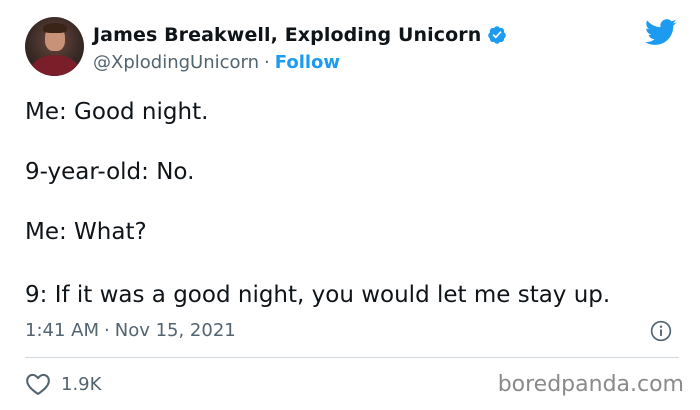  Describe the element at coordinates (661, 331) in the screenshot. I see `info-icon` at that location.